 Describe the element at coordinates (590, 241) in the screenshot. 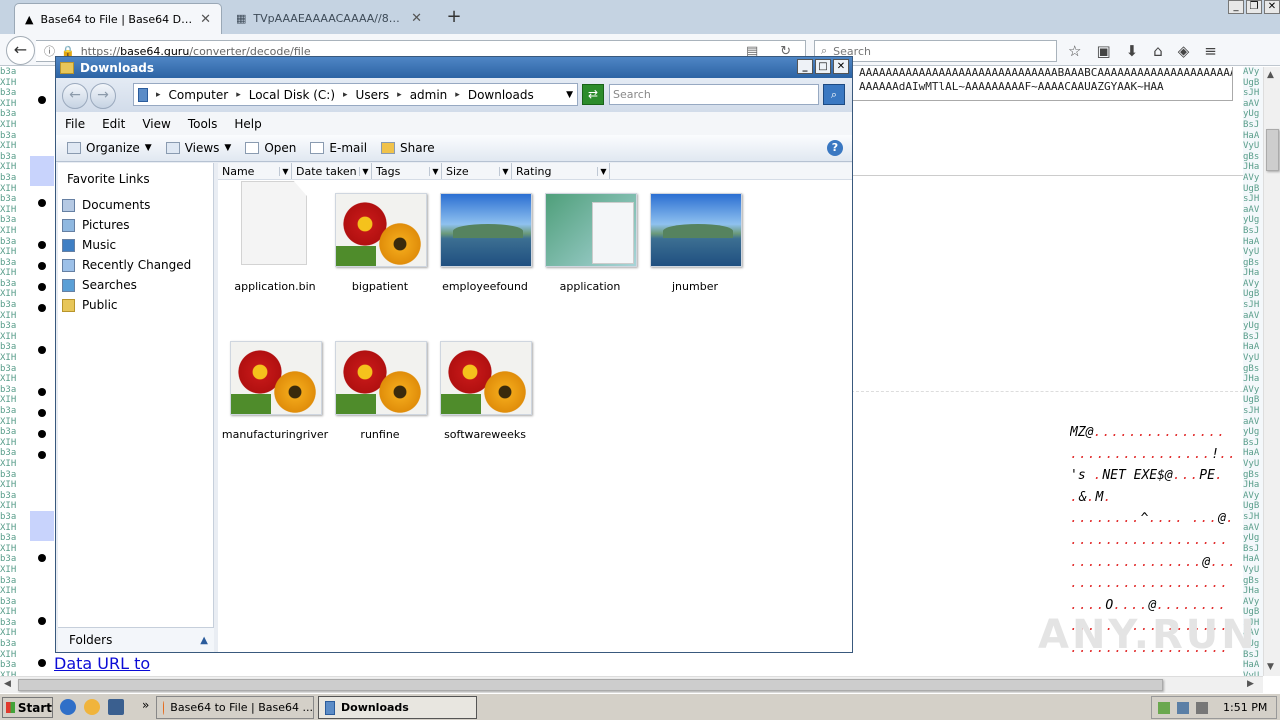

I see `file-item: application` at that location.